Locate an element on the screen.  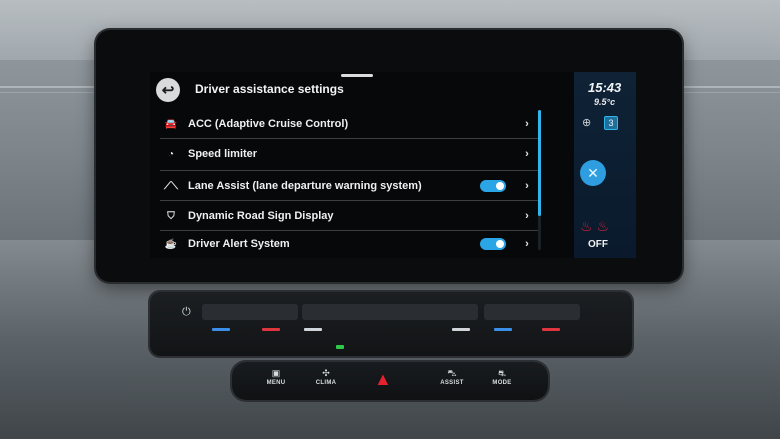
globe-icon: ⊕ is located at coordinates (587, 123).